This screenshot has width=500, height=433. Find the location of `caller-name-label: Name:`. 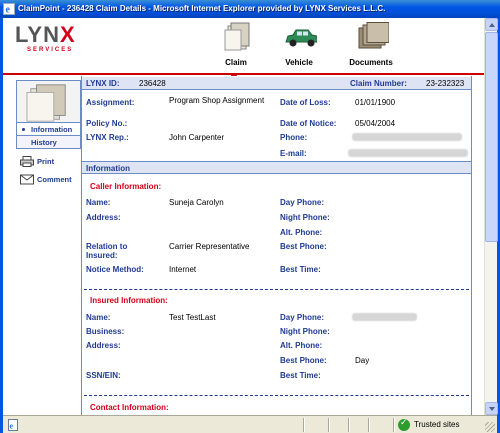

caller-name-label: Name: is located at coordinates (98, 202).